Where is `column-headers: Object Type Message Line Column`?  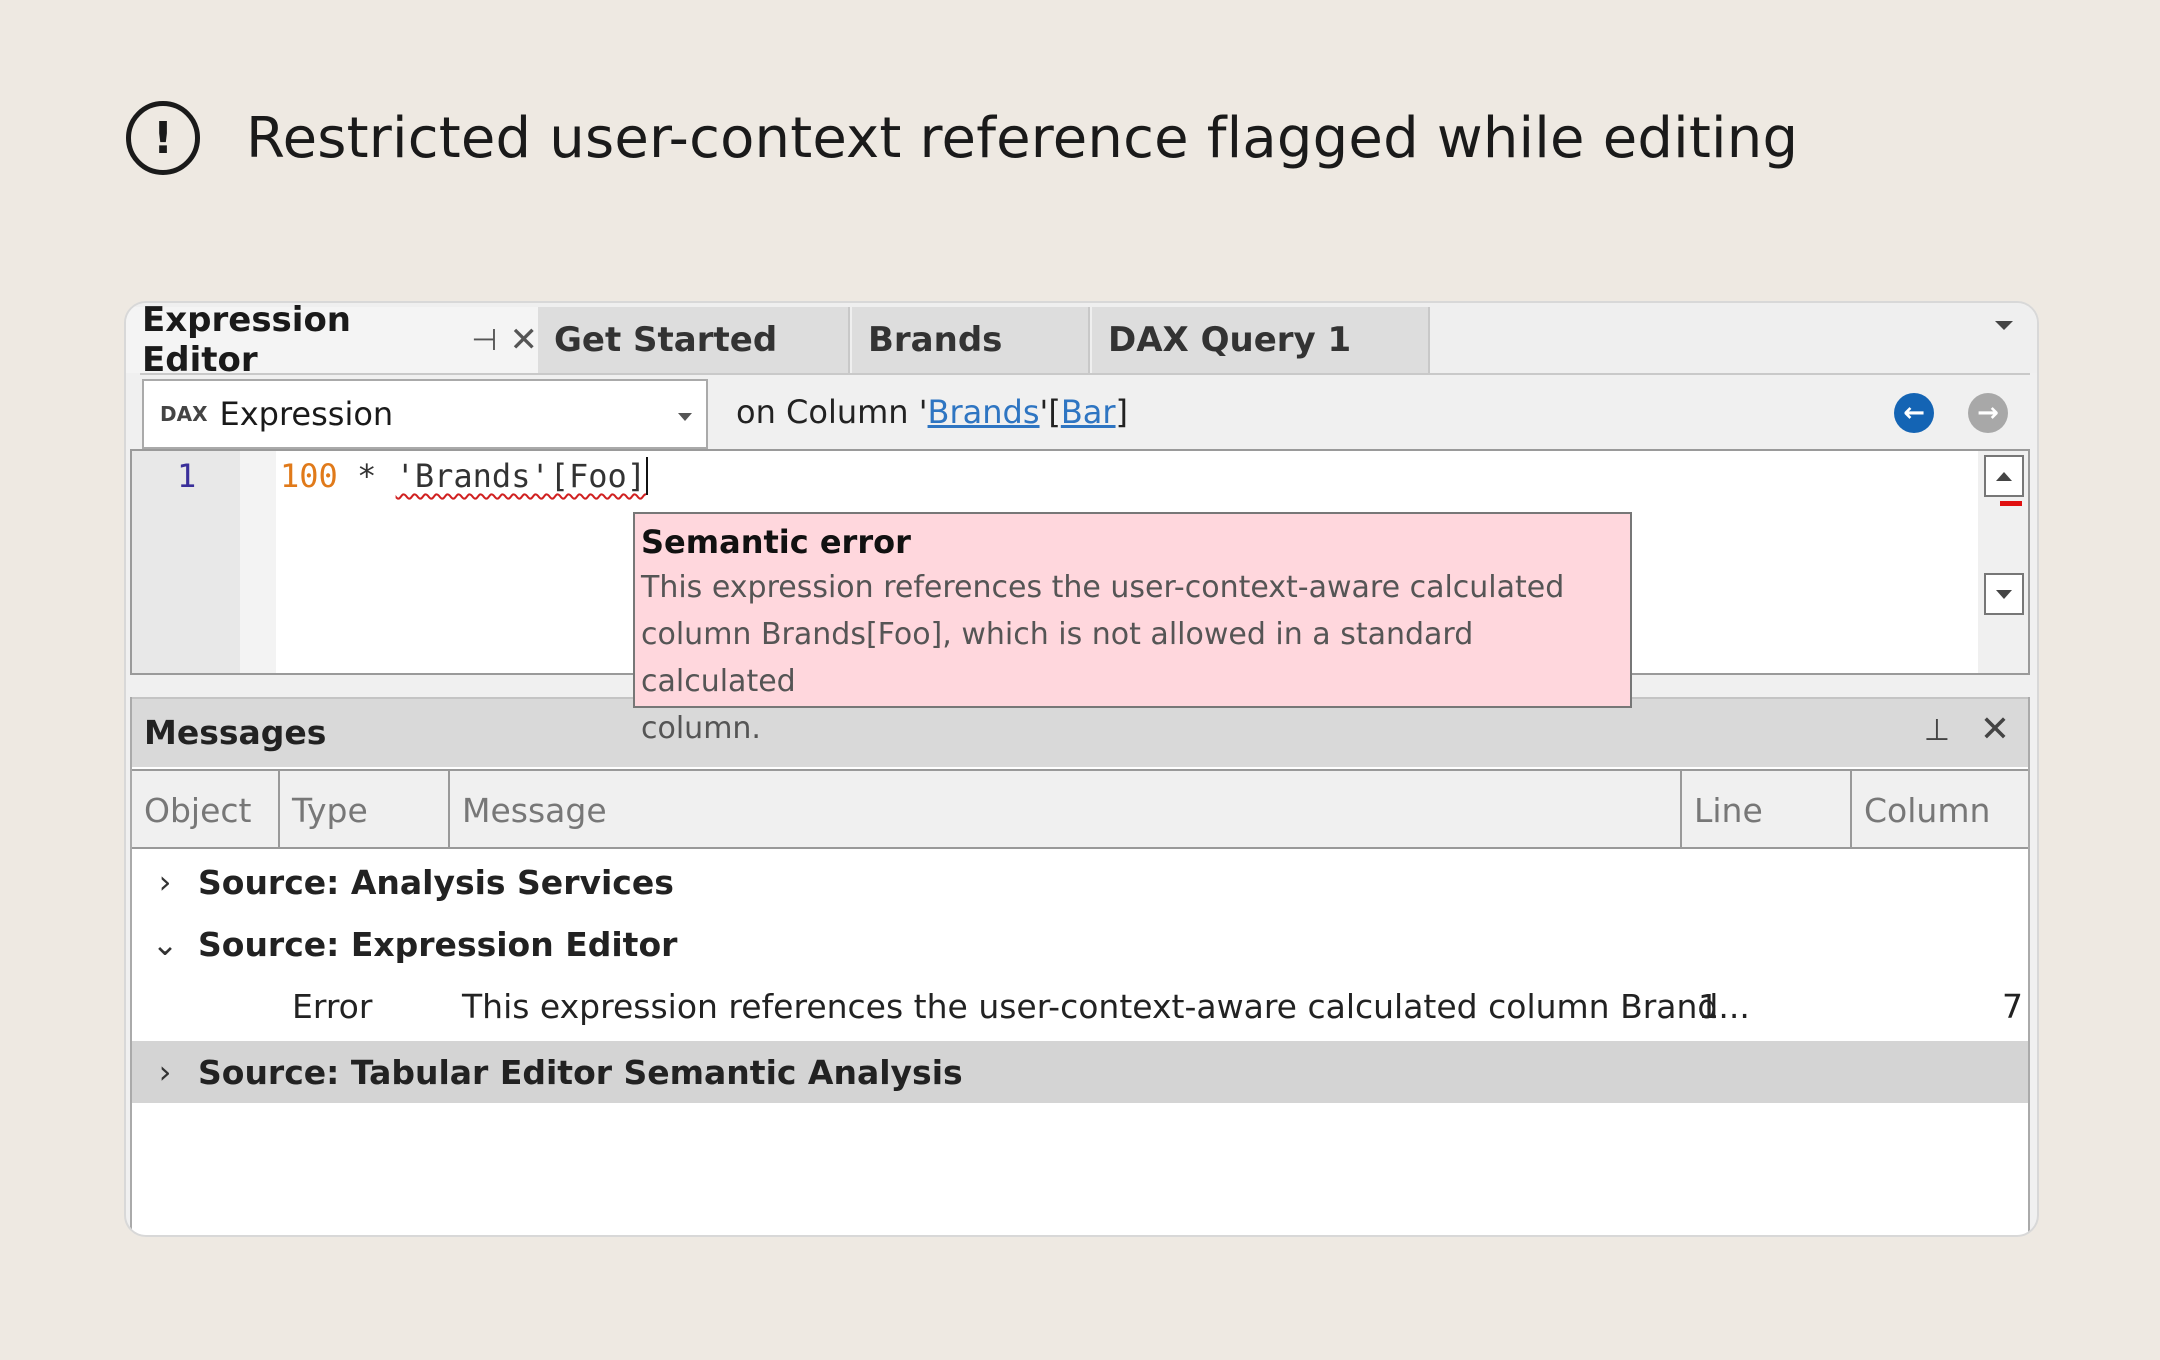 column-headers: Object Type Message Line Column is located at coordinates (1080, 809).